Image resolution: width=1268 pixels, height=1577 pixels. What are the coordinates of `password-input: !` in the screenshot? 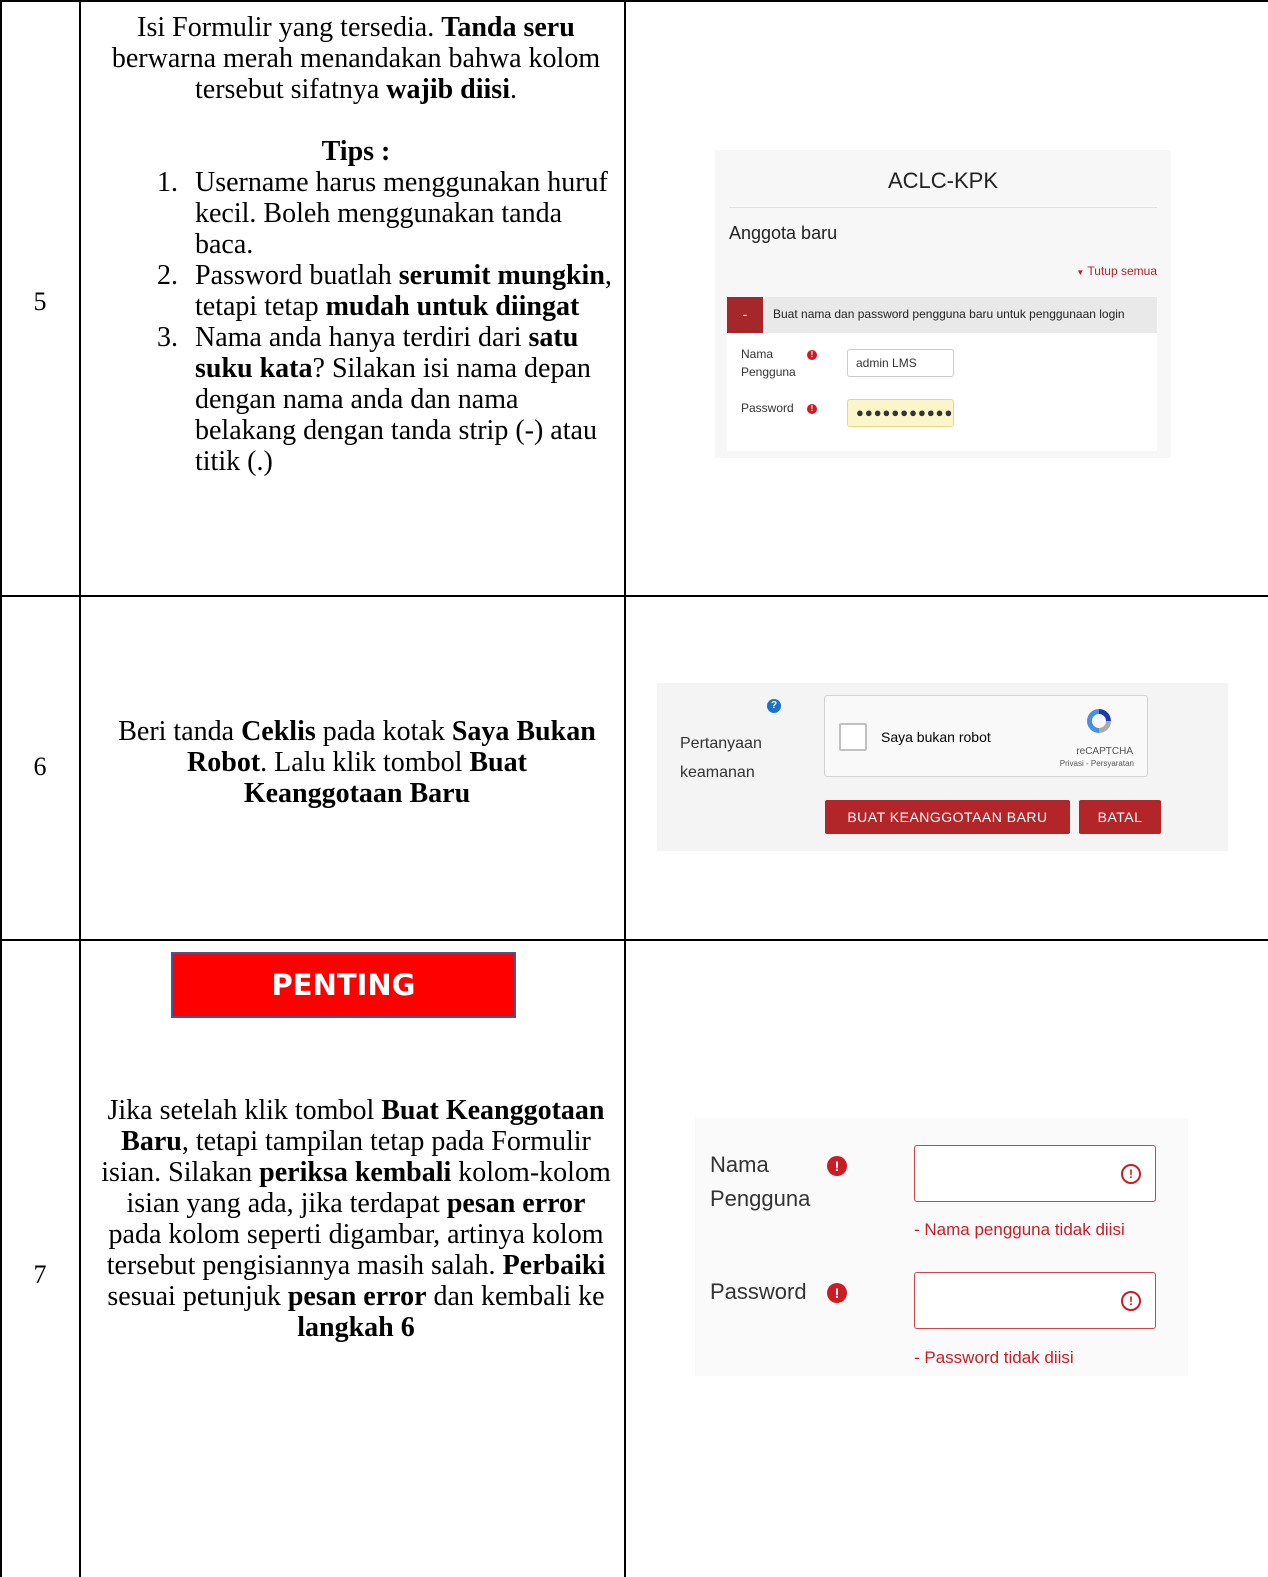 It's located at (1035, 1300).